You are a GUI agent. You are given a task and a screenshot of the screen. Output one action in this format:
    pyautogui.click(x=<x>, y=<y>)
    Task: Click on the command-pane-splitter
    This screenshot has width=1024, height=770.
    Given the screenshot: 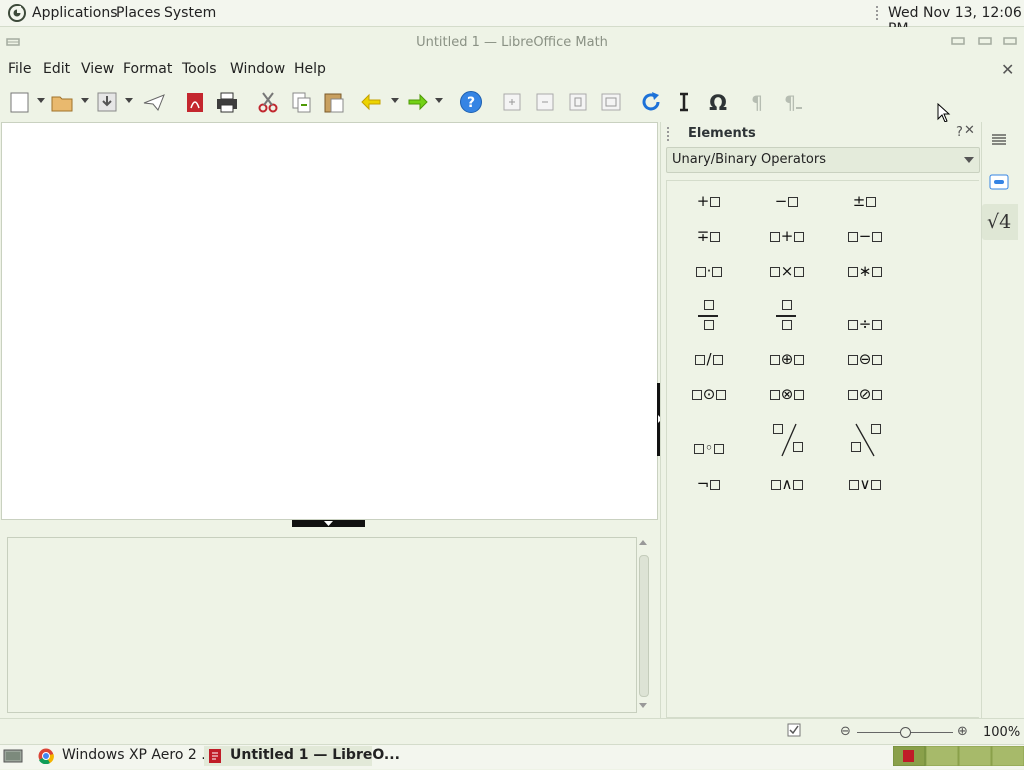 What is the action you would take?
    pyautogui.click(x=328, y=523)
    